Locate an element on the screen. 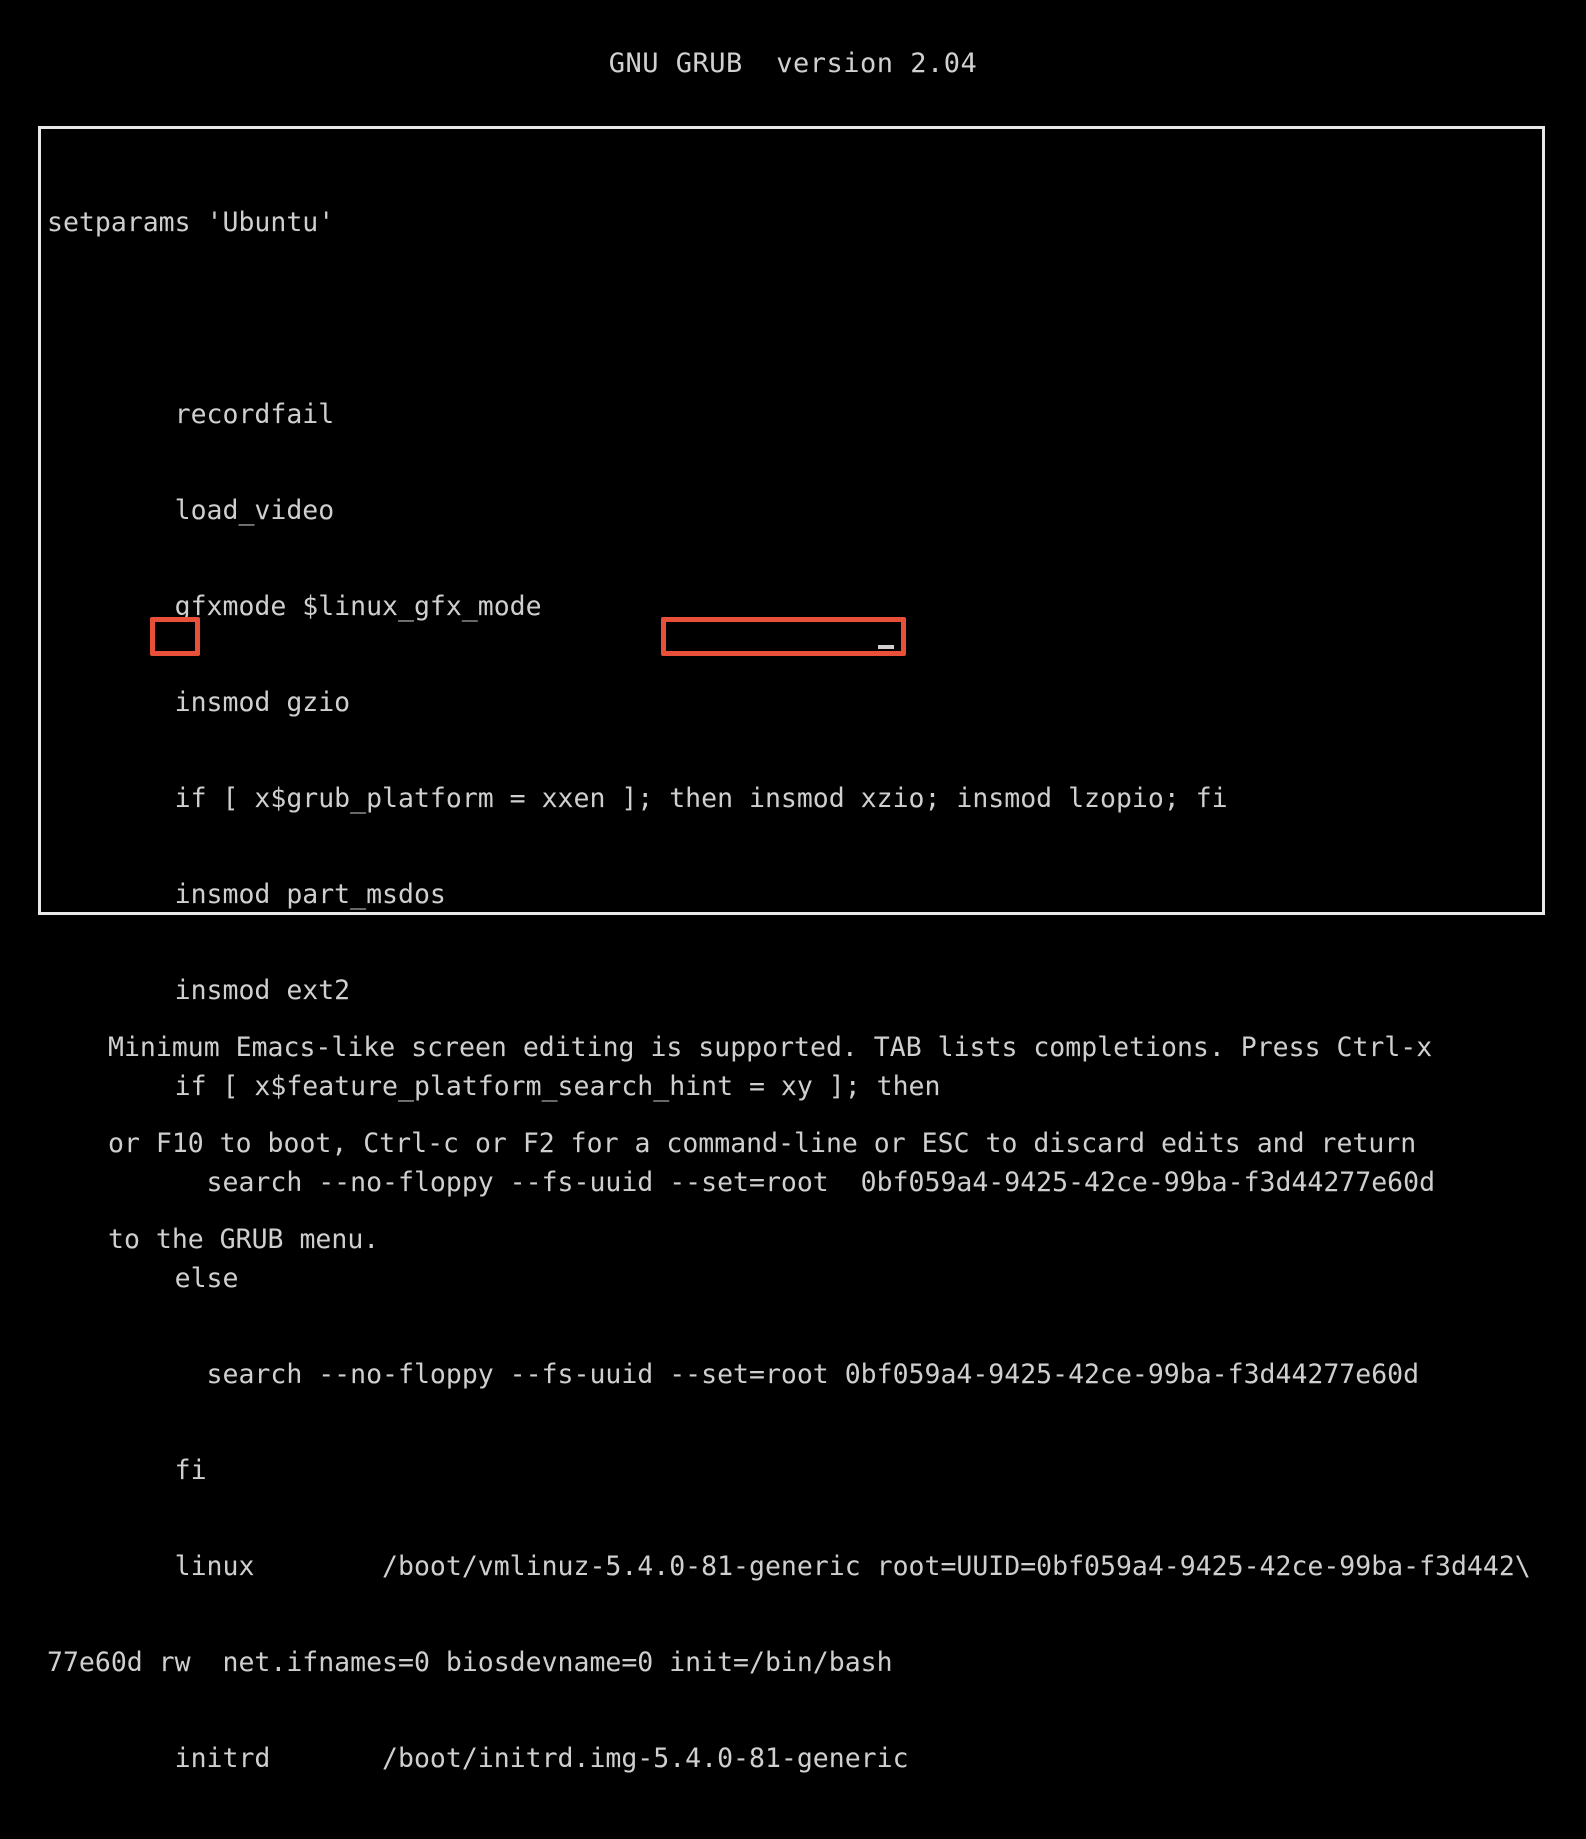 The height and width of the screenshot is (1839, 1586). code-line: insmod part_msdos is located at coordinates (246, 894).